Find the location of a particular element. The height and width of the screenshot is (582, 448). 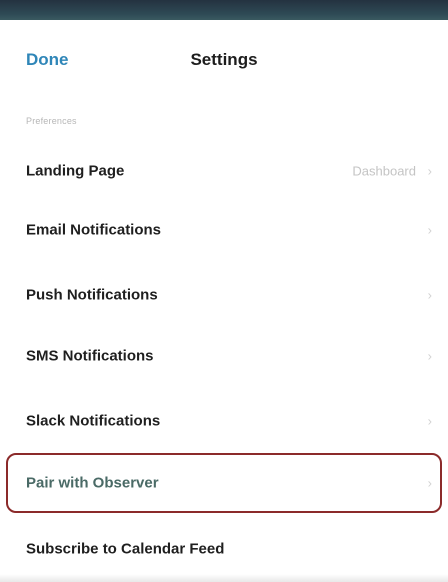

page-title: Settings is located at coordinates (224, 59).